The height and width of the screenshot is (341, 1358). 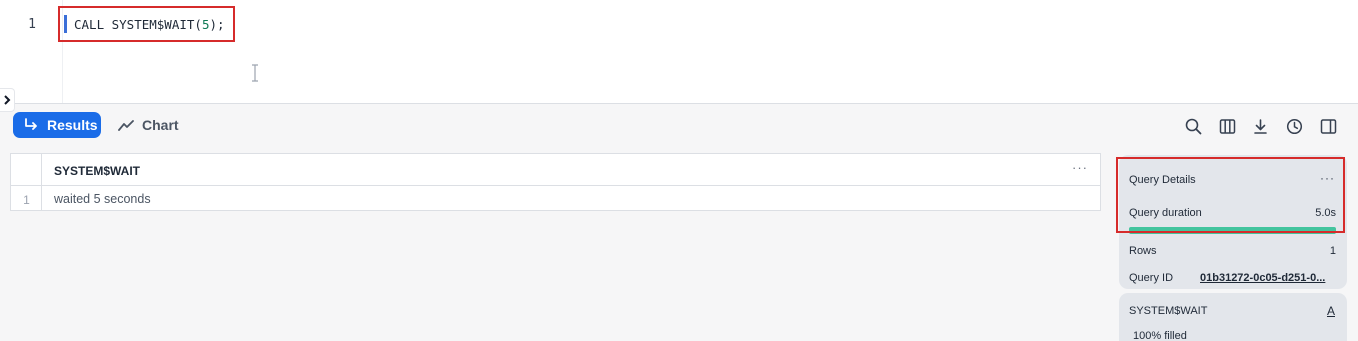 What do you see at coordinates (1328, 126) in the screenshot?
I see `split-panel-icon` at bounding box center [1328, 126].